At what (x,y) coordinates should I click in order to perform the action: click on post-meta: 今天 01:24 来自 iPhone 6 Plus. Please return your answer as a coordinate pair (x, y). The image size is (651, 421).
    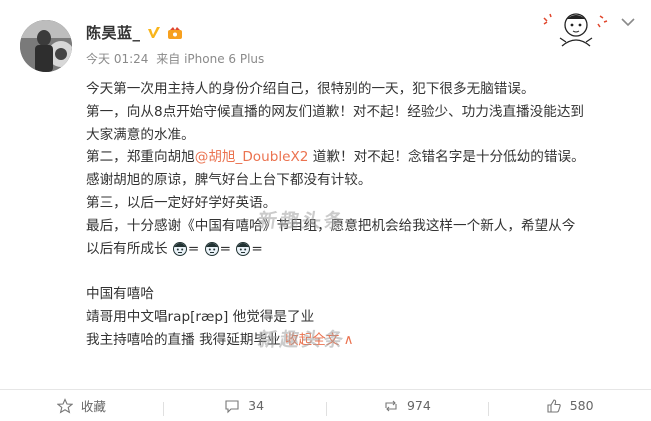
    Looking at the image, I should click on (175, 58).